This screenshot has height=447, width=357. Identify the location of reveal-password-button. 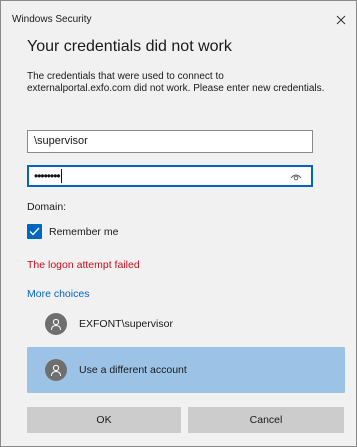
(296, 176).